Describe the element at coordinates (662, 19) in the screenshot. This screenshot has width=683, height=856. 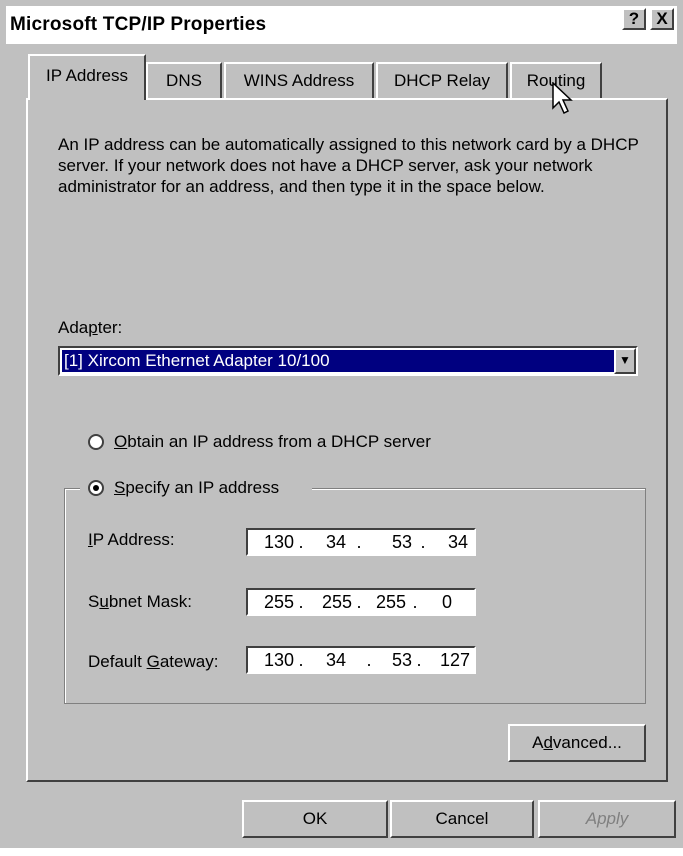
I see `close-button: X` at that location.